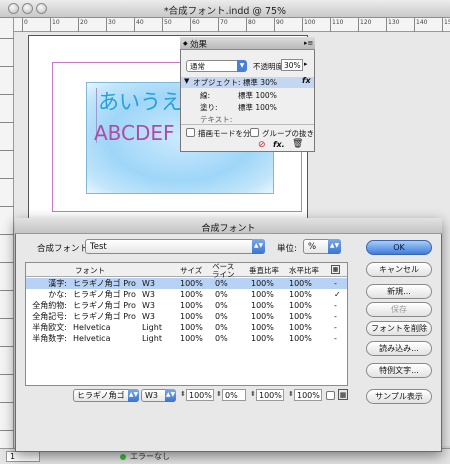 Image resolution: width=450 pixels, height=464 pixels. I want to click on hscale-stepper-icon: ⬍, so click(291, 394).